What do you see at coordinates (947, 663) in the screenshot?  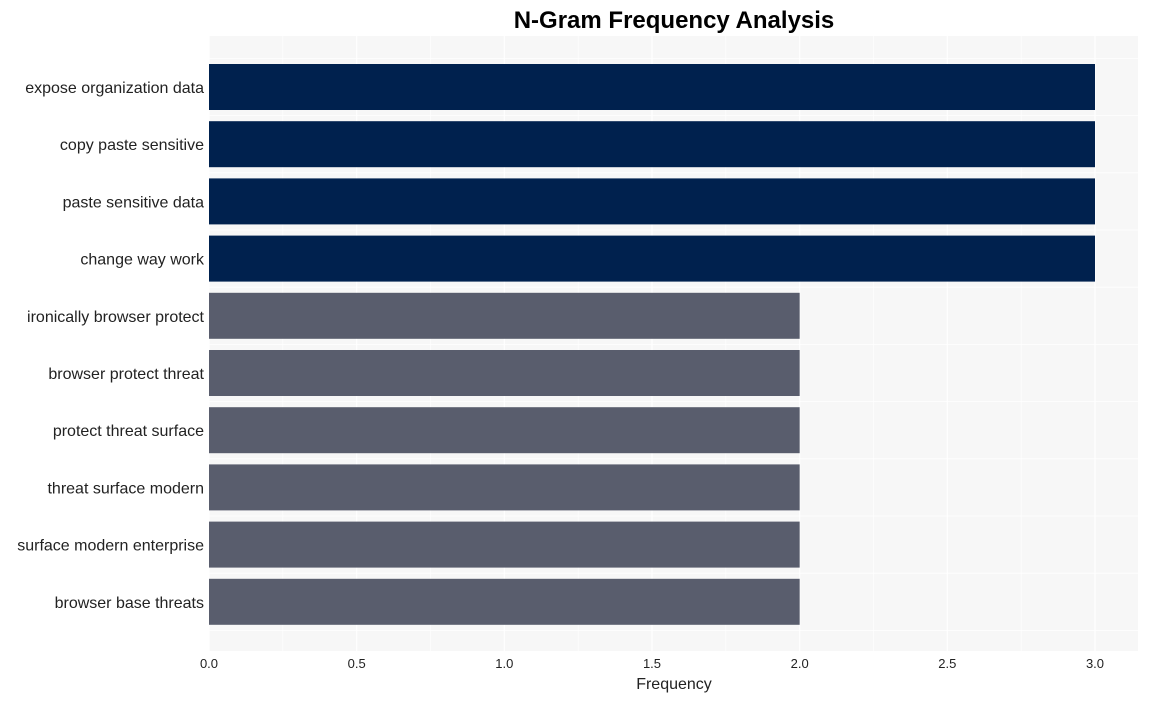 I see `x-tick-label: 2.5` at bounding box center [947, 663].